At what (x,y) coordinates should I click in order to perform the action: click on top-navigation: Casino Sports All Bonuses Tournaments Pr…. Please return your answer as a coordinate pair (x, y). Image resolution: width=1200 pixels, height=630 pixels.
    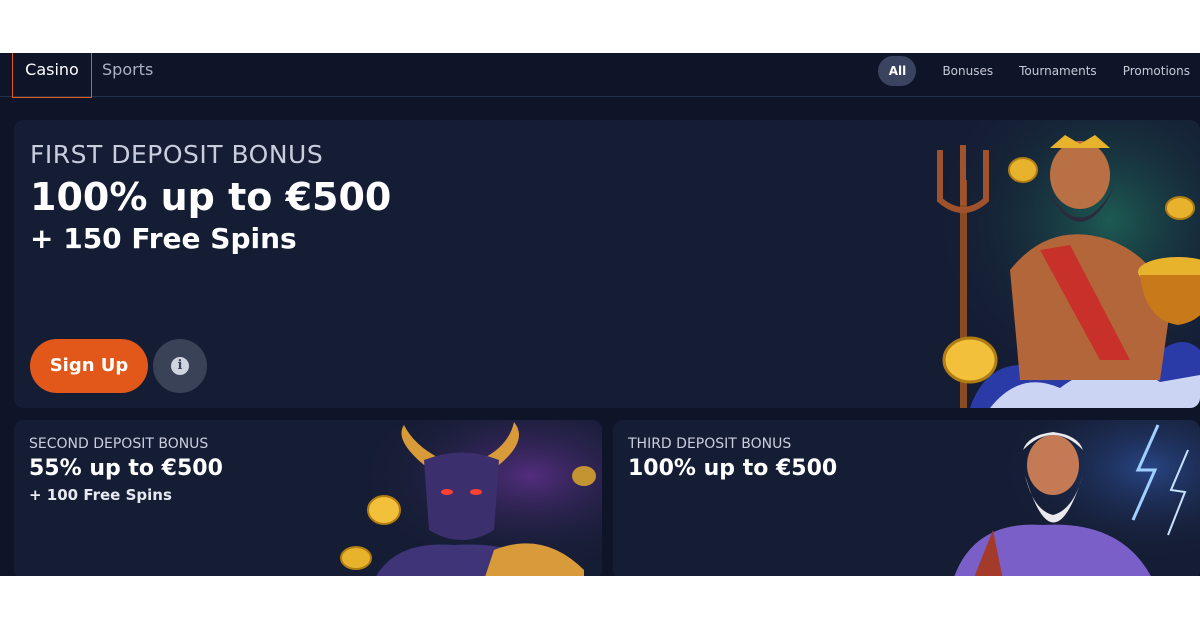
    Looking at the image, I should click on (600, 75).